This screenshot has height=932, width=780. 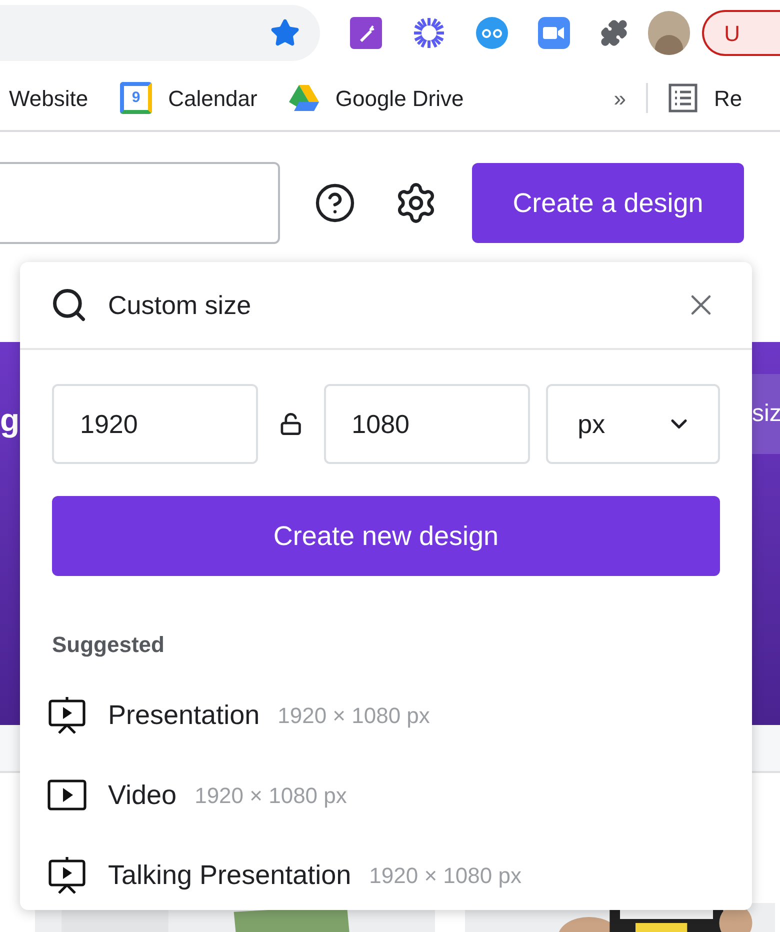 What do you see at coordinates (48, 98) in the screenshot?
I see `bookmark-link: Website` at bounding box center [48, 98].